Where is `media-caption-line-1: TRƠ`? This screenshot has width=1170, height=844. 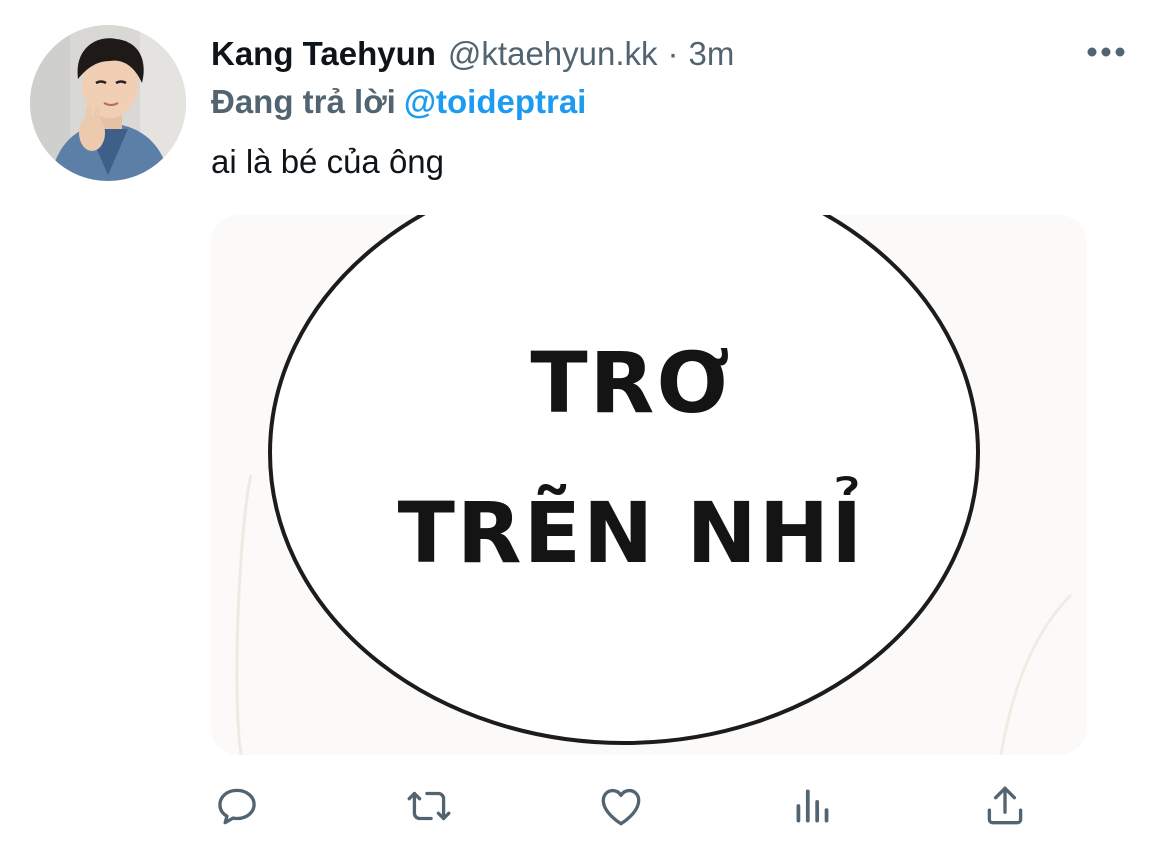
media-caption-line-1: TRƠ is located at coordinates (631, 383).